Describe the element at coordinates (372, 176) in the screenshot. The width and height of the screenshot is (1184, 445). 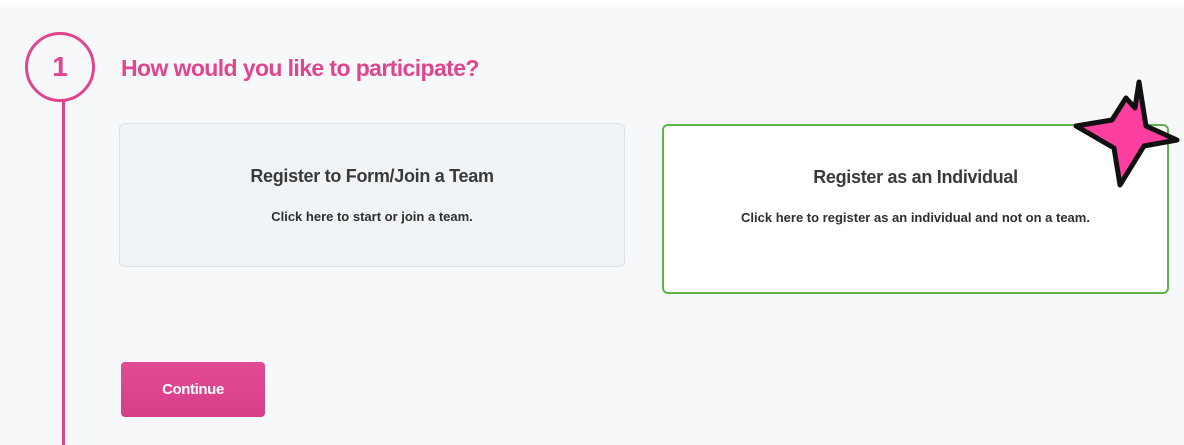
I see `option-title-team: Register to Form/Join a Team` at that location.